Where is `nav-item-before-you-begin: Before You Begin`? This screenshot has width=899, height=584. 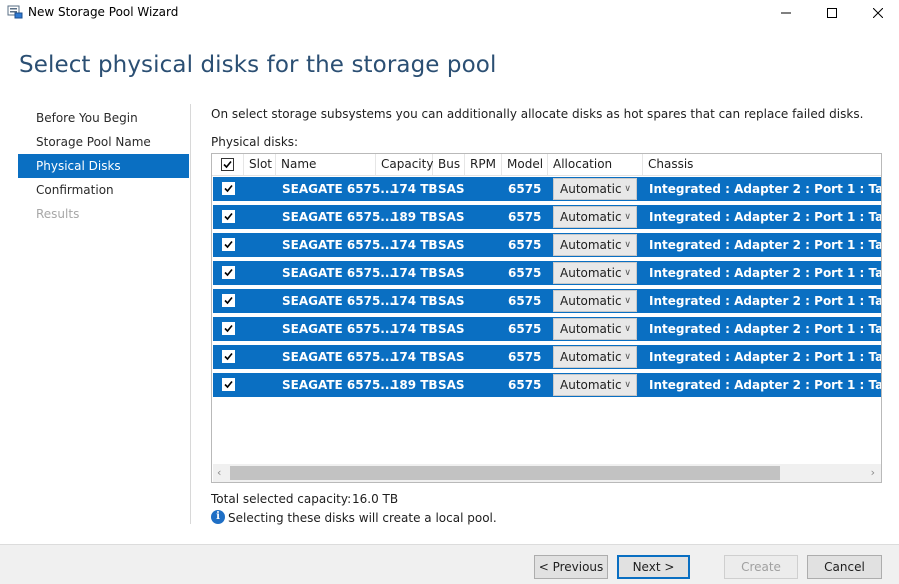 nav-item-before-you-begin: Before You Begin is located at coordinates (103, 118).